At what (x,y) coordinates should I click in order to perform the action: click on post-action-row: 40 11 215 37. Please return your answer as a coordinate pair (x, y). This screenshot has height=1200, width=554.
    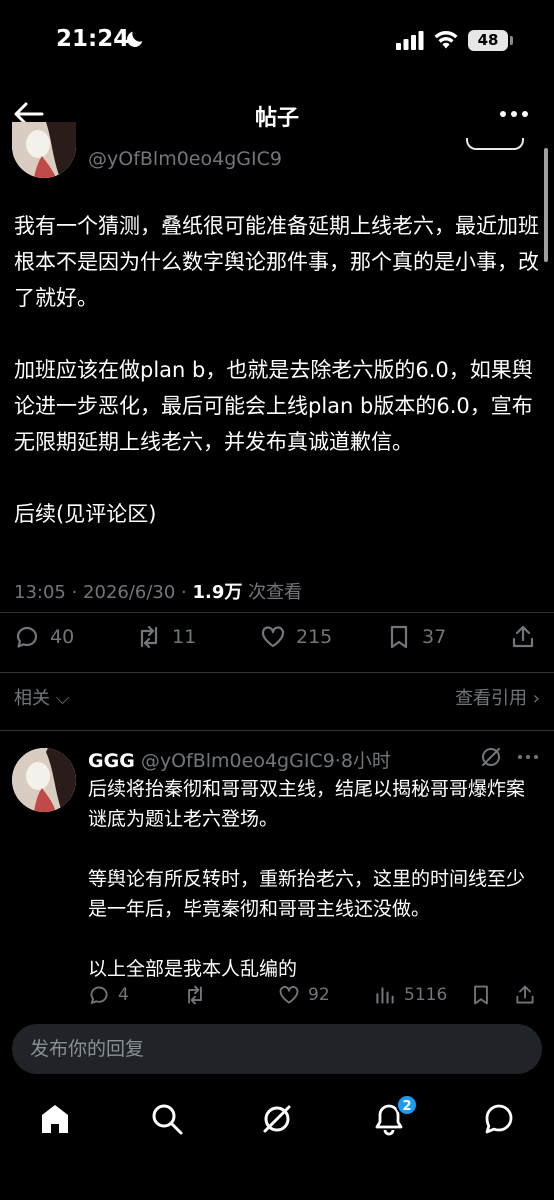
    Looking at the image, I should click on (277, 640).